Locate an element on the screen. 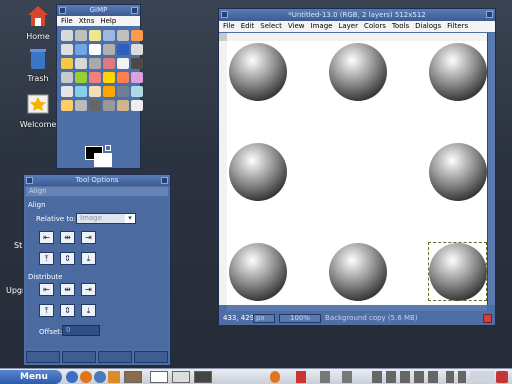 The width and height of the screenshot is (512, 384). desktop-icon-welcome: Welcome is located at coordinates (38, 110).